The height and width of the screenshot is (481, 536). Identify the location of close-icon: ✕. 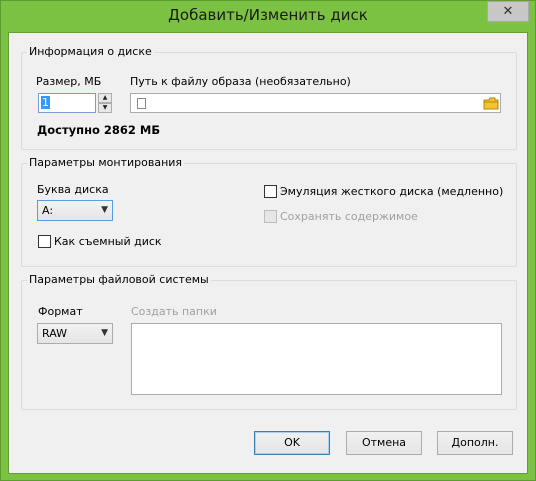
(508, 11).